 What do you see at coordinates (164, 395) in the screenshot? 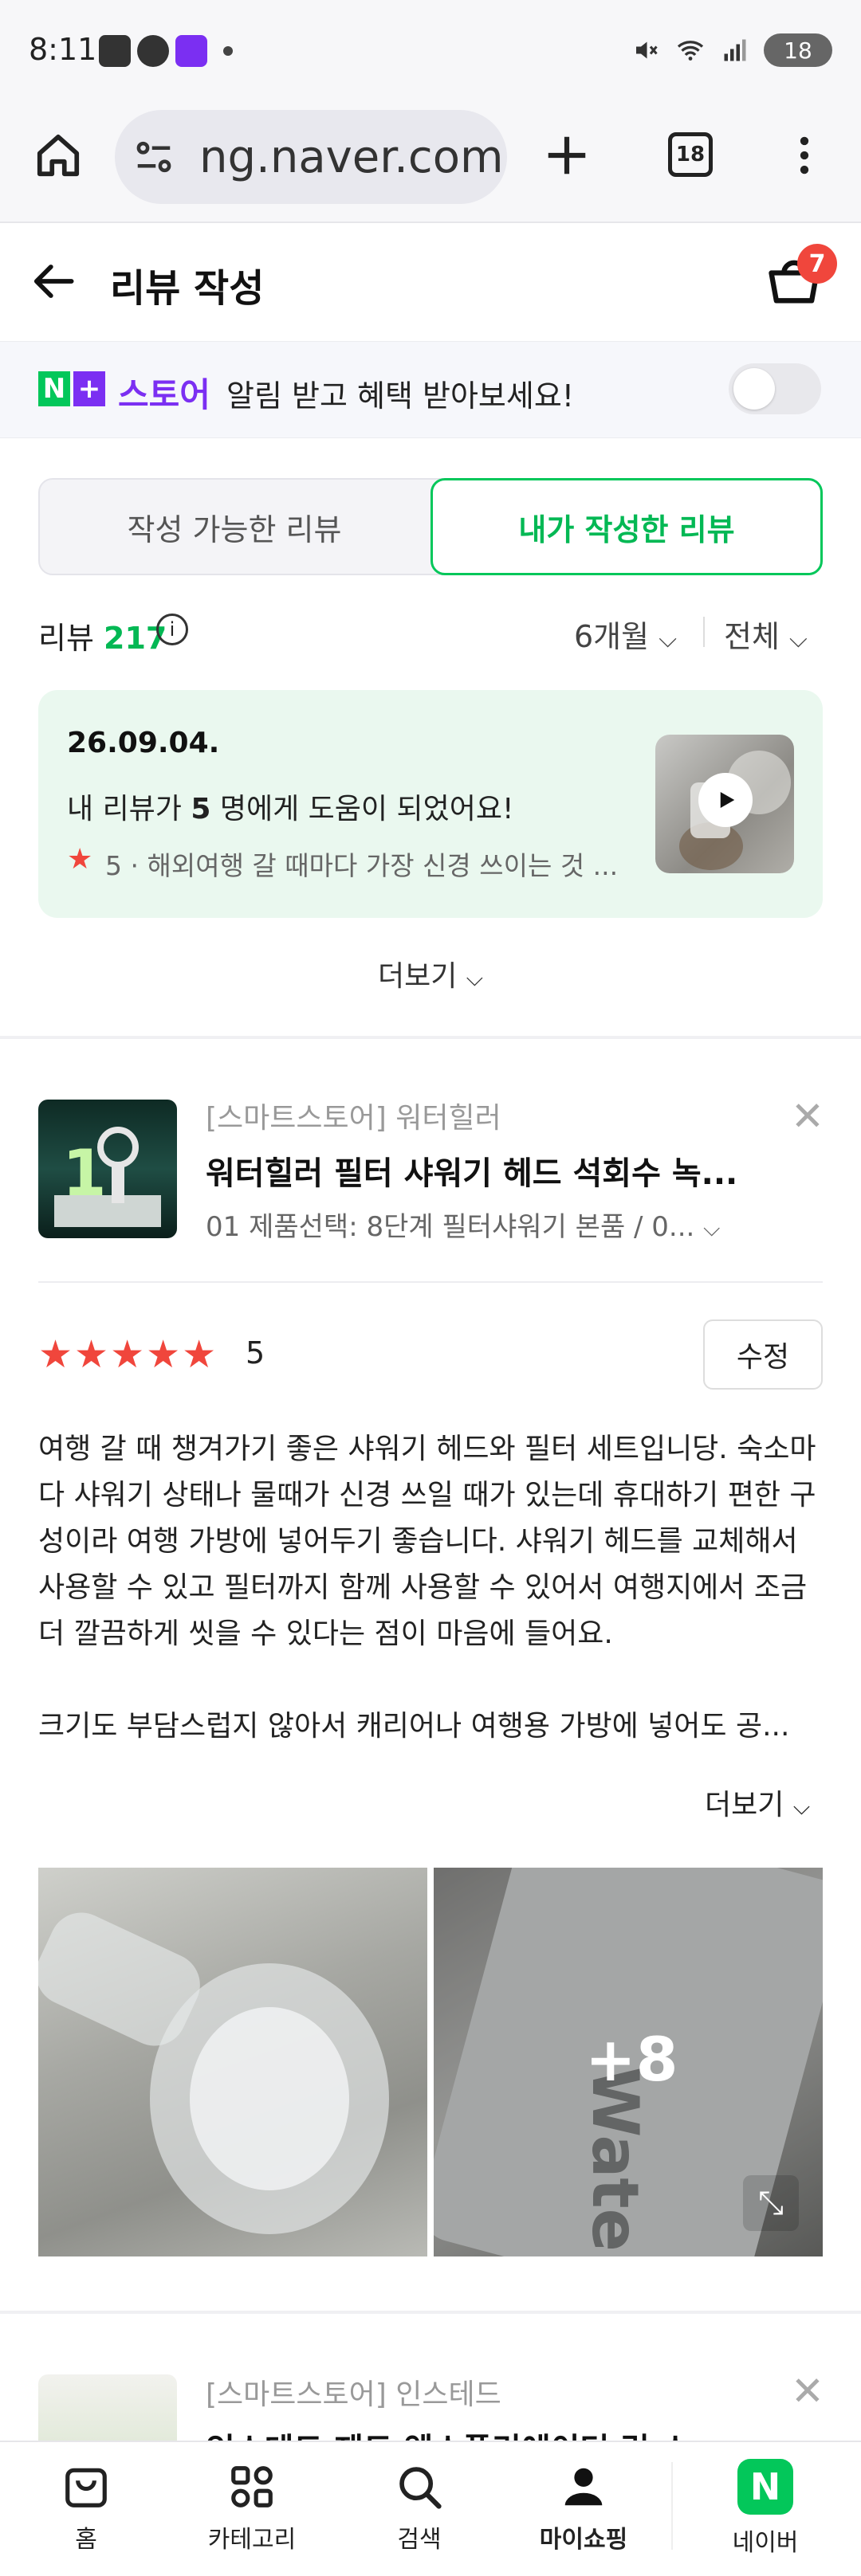
I see `store-label: 스토어` at bounding box center [164, 395].